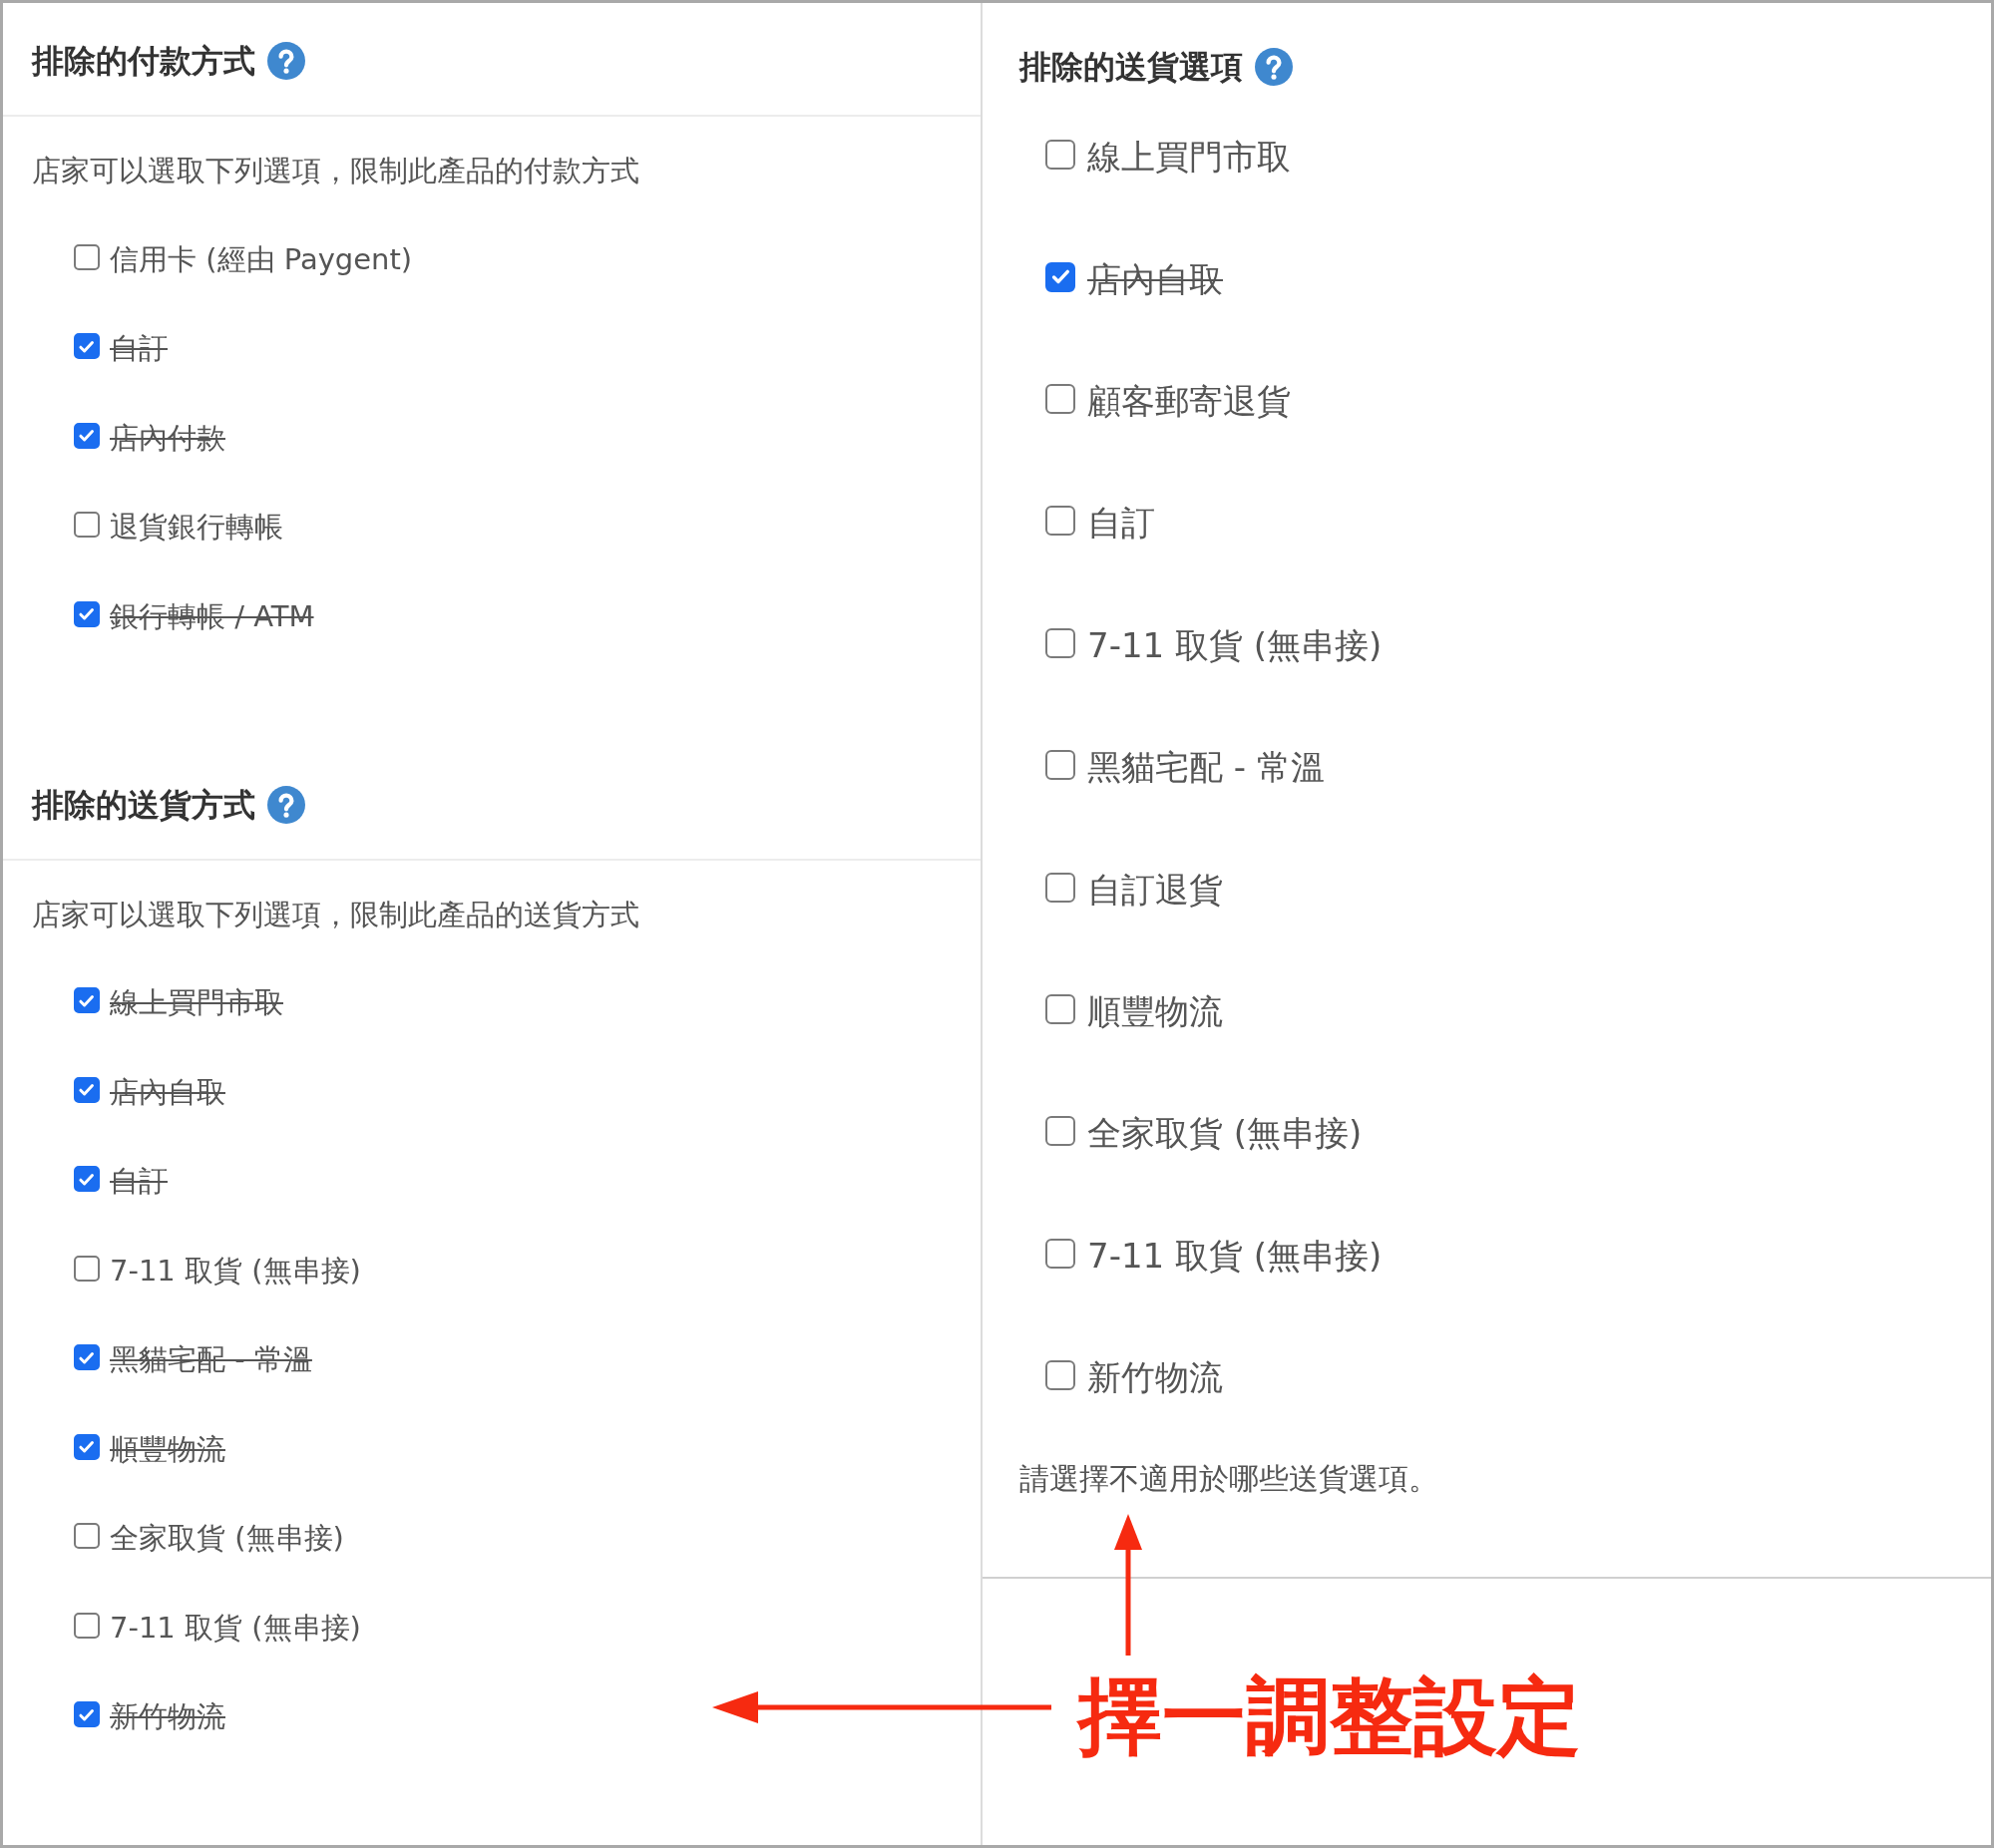 The image size is (1994, 1848). Describe the element at coordinates (261, 258) in the screenshot. I see `option-label: 信用卡 (經由 Paygent)` at that location.